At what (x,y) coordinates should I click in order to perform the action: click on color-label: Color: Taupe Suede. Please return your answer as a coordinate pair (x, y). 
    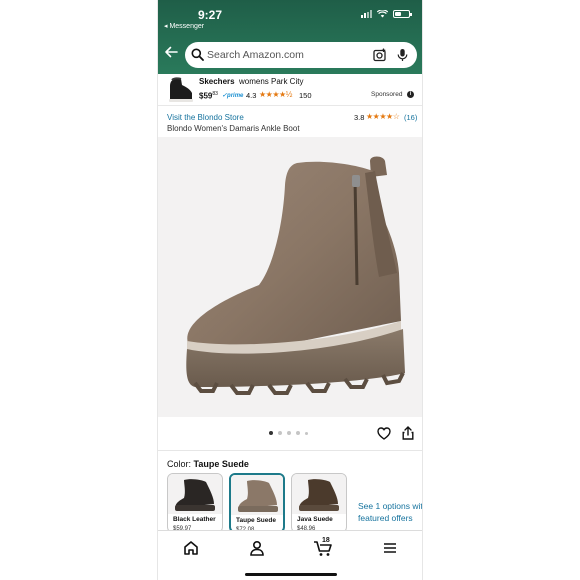
    Looking at the image, I should click on (208, 464).